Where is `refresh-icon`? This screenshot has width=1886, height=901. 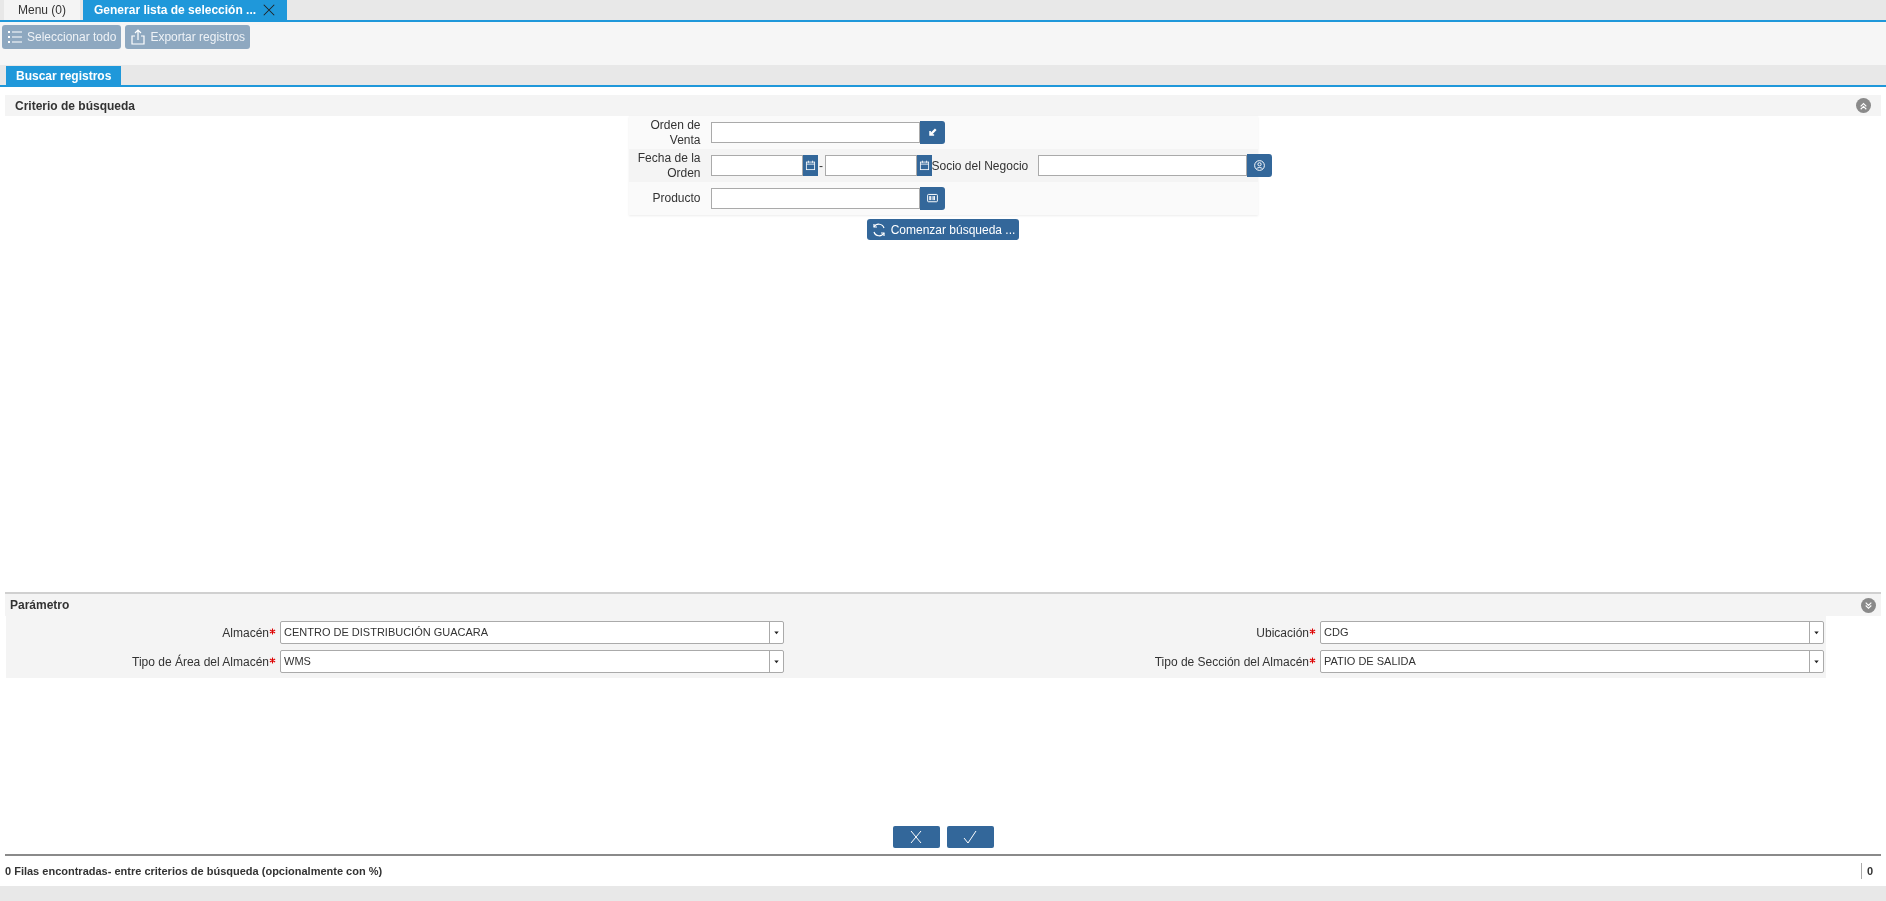
refresh-icon is located at coordinates (878, 229).